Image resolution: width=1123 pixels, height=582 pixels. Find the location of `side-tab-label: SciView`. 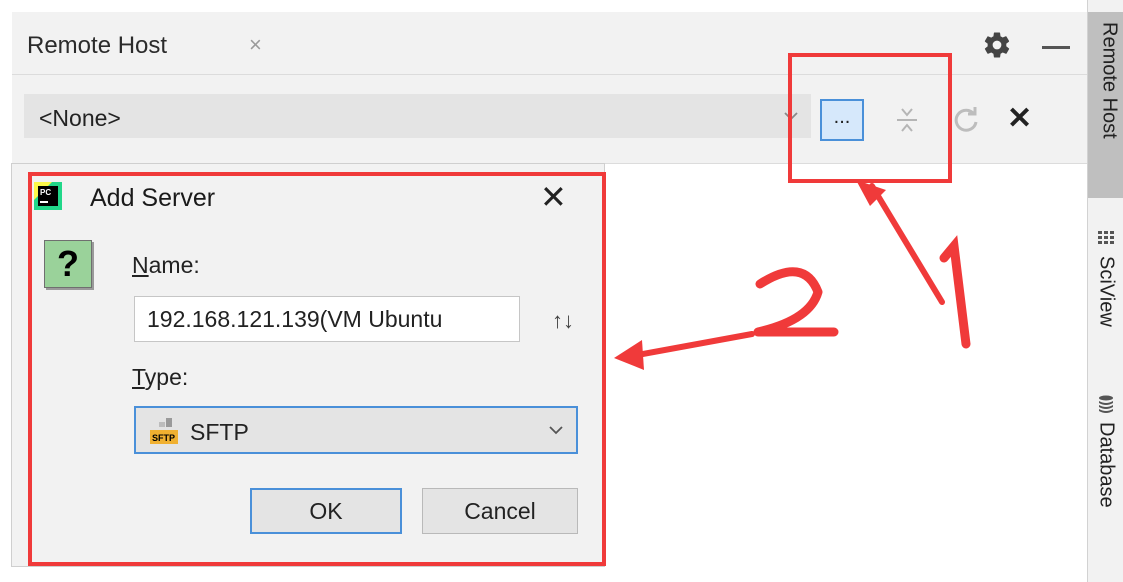

side-tab-label: SciView is located at coordinates (1106, 291).